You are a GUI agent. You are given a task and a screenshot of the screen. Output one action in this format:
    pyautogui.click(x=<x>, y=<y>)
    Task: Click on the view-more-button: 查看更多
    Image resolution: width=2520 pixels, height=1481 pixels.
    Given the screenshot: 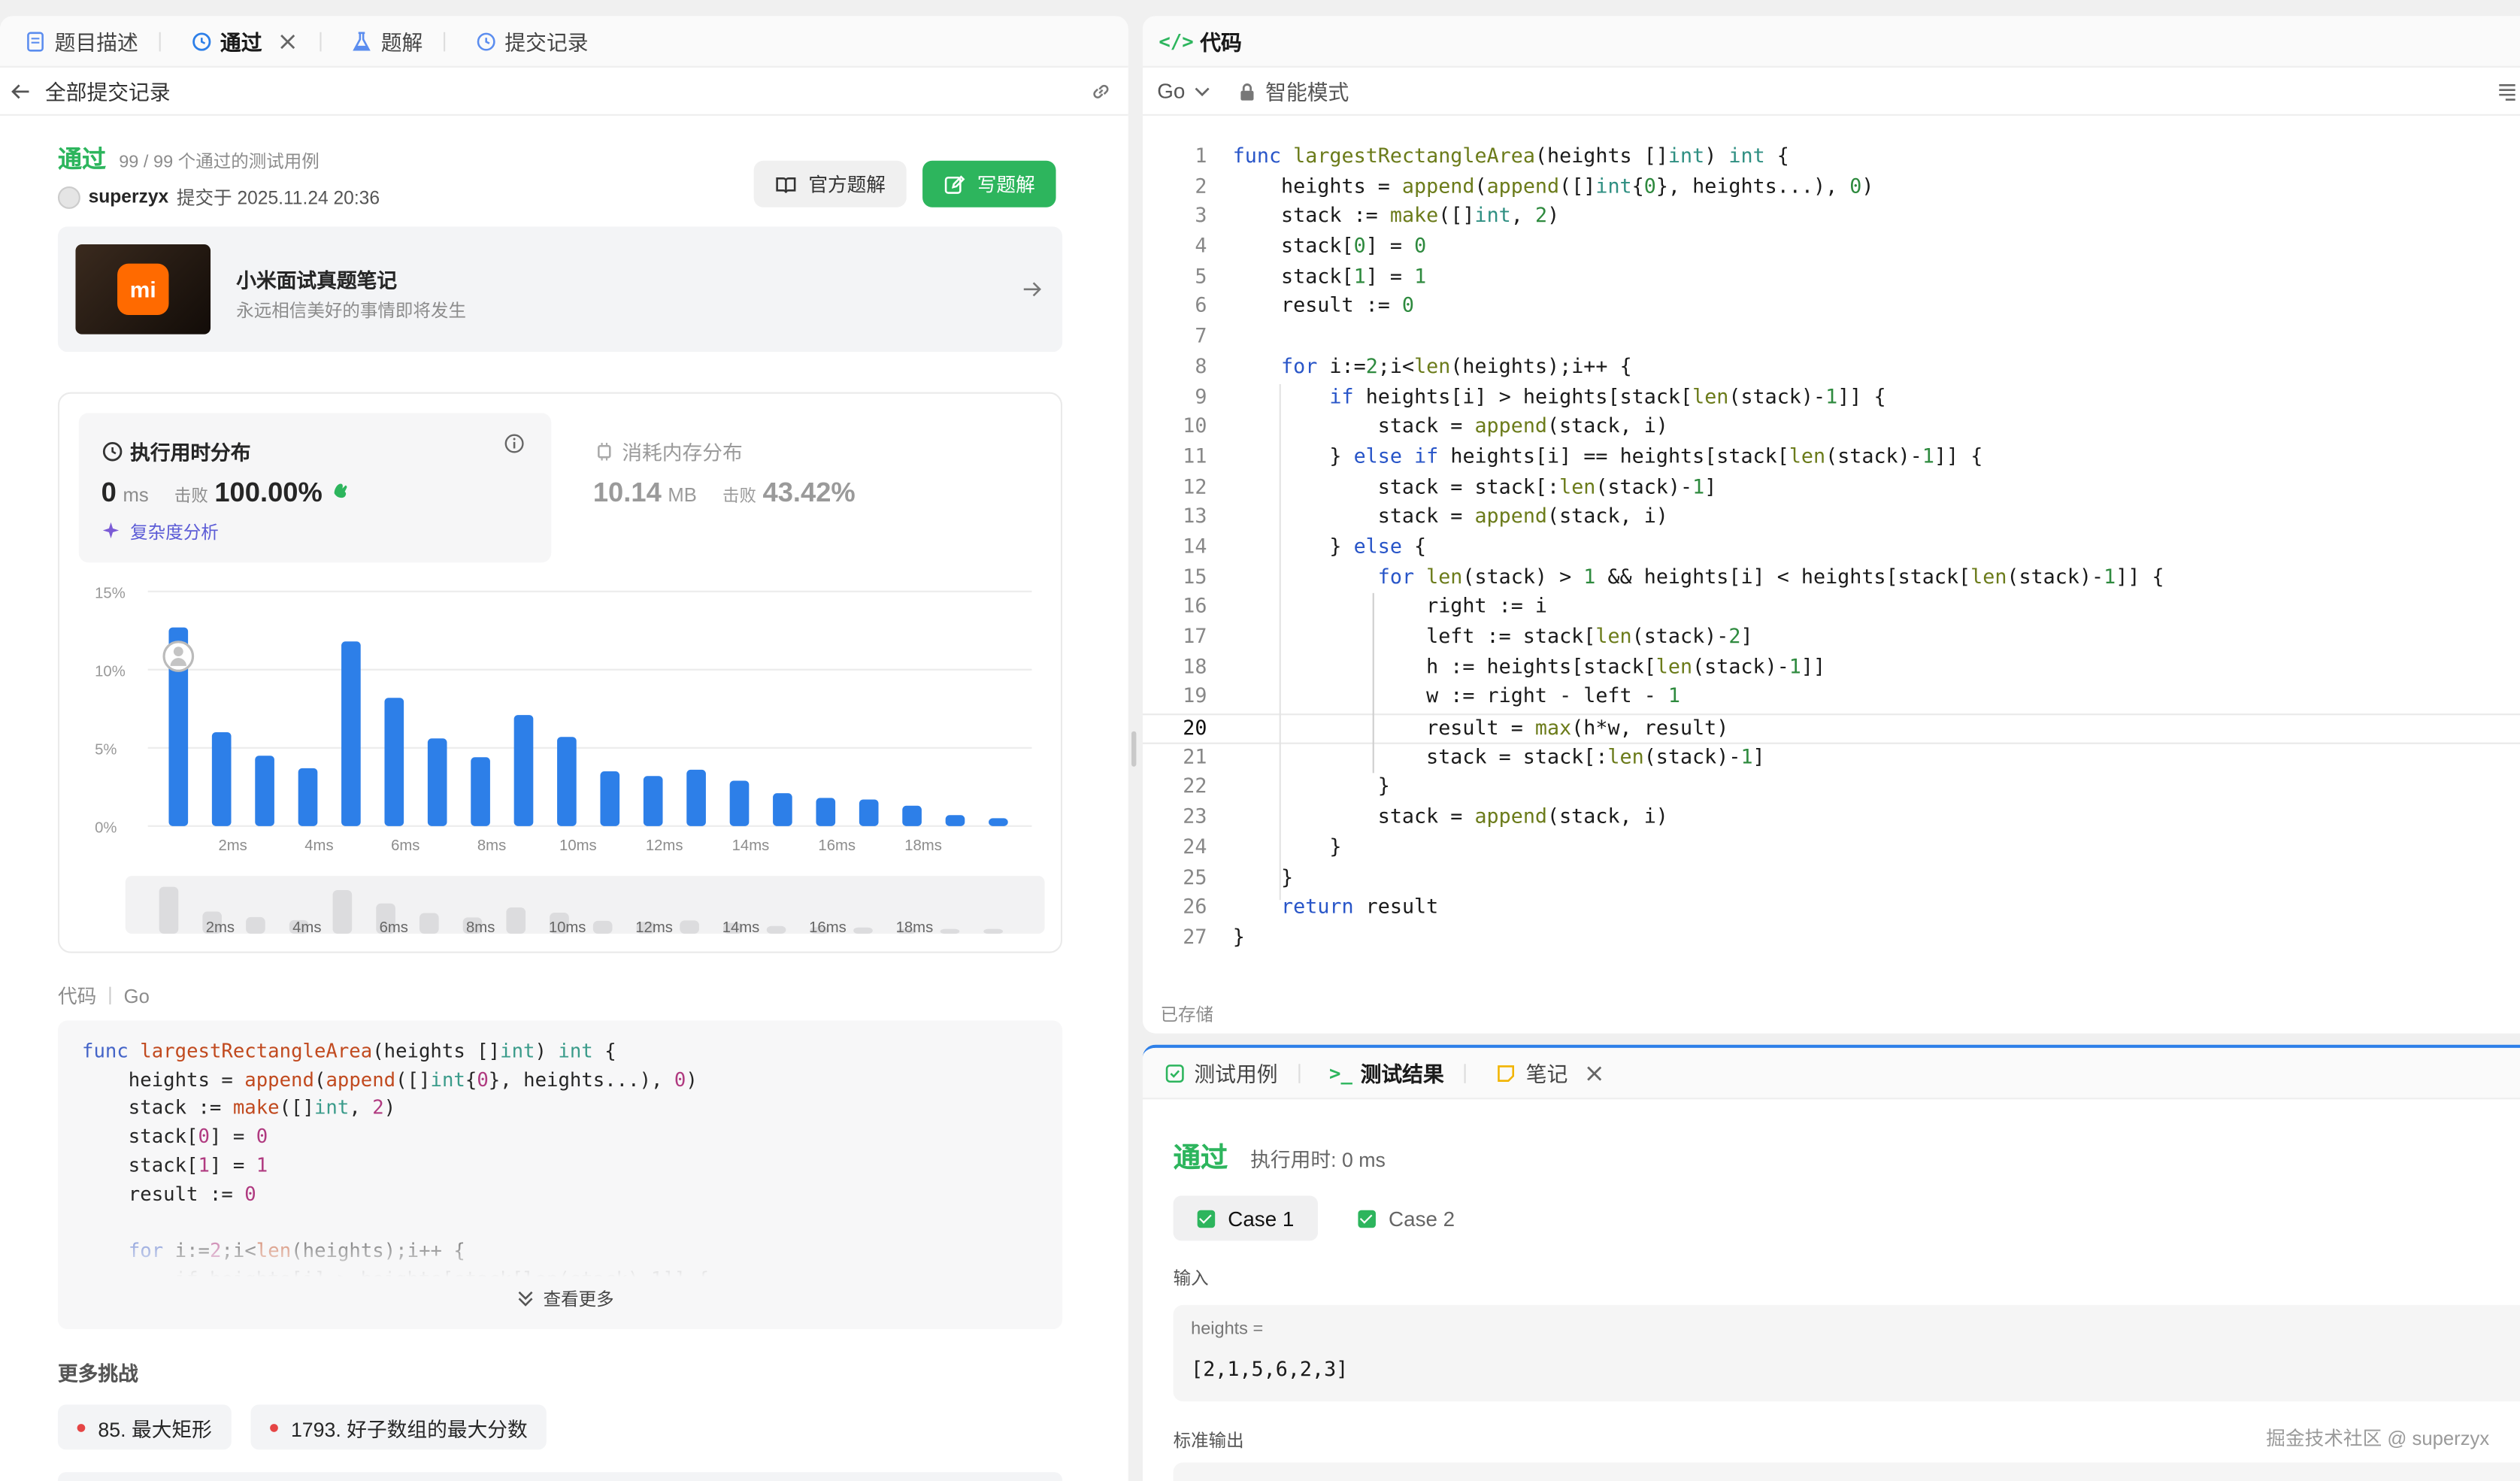 What is the action you would take?
    pyautogui.click(x=564, y=1298)
    